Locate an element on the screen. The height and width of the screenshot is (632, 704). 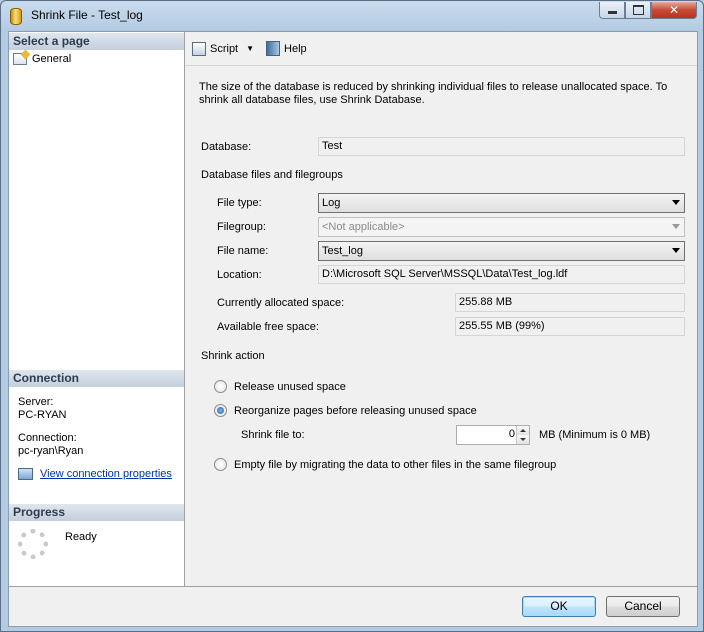
filegroup-label: Filegroup: is located at coordinates (241, 227).